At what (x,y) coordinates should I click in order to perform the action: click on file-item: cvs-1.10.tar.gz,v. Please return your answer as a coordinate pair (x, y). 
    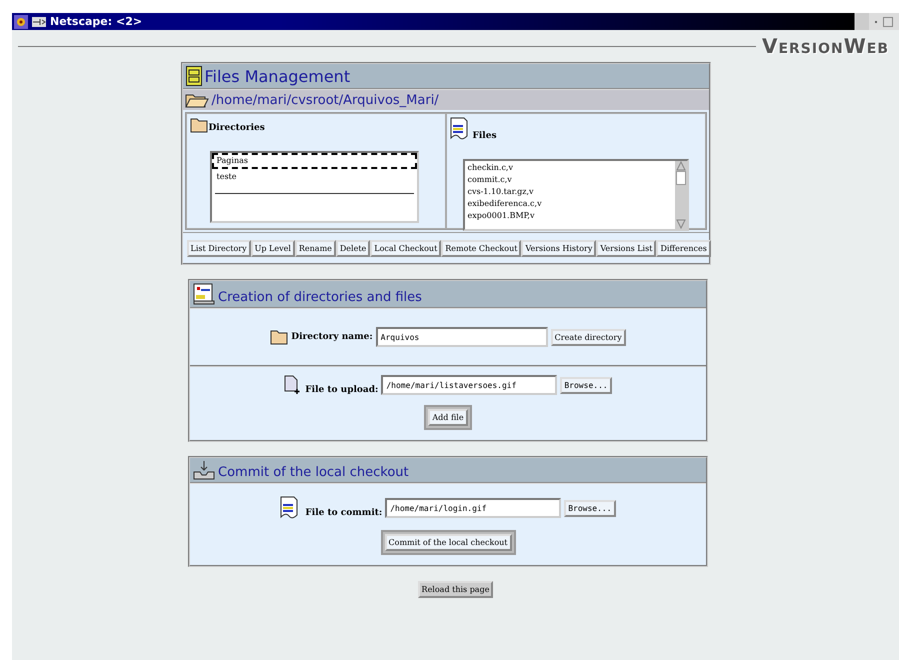
    Looking at the image, I should click on (569, 192).